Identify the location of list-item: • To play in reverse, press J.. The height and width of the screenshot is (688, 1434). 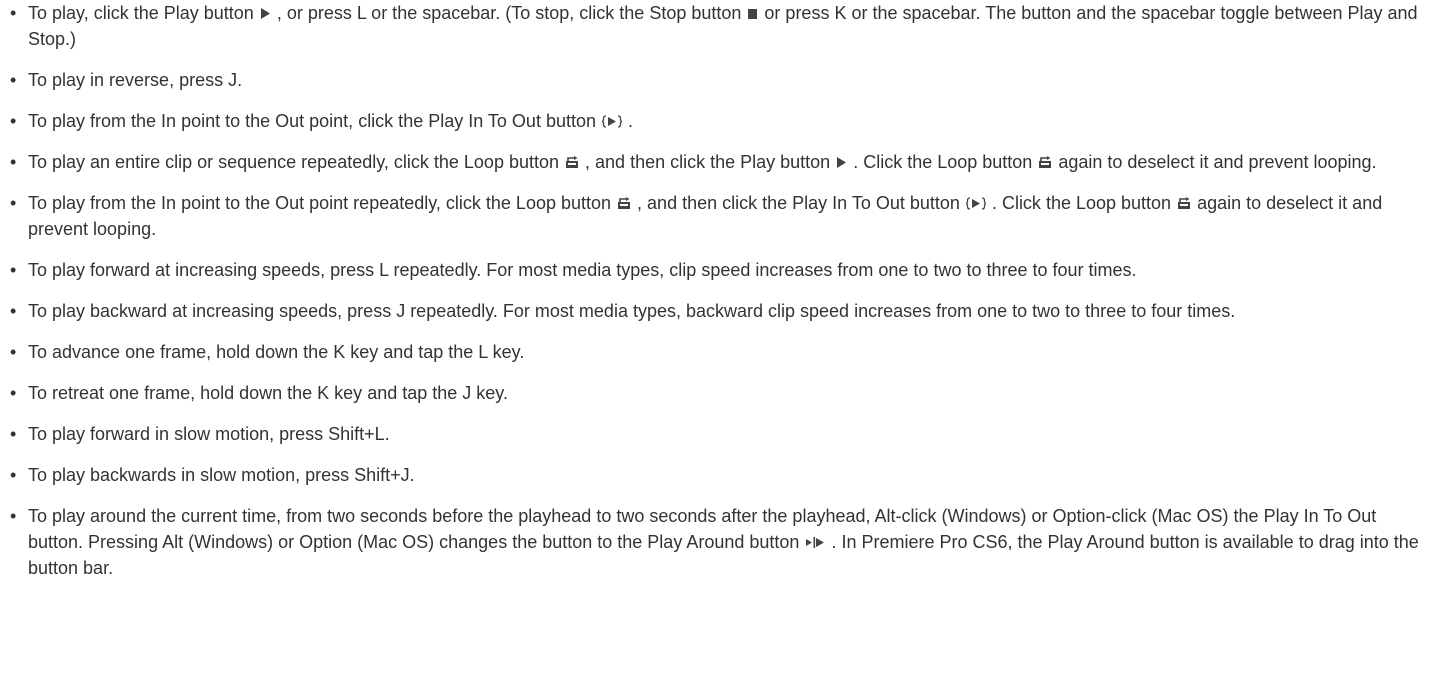
(720, 80).